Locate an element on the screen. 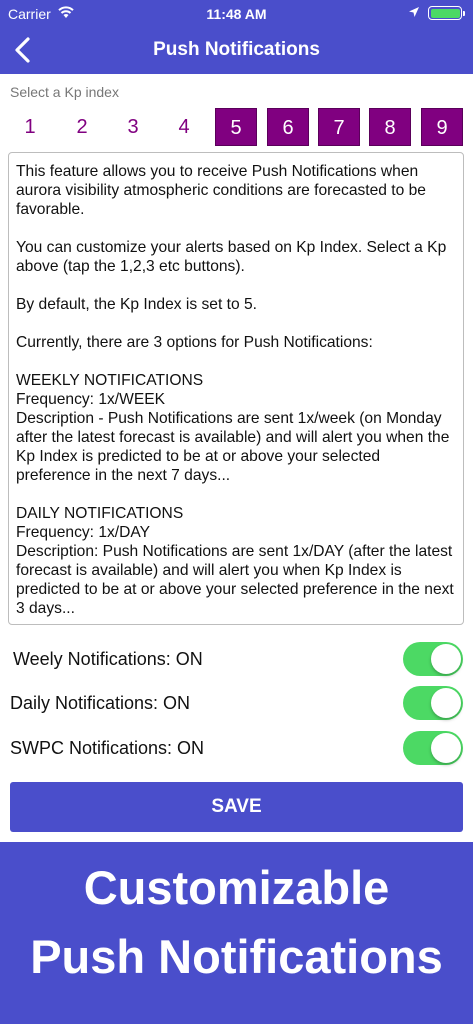 The height and width of the screenshot is (1024, 473). promo-line-2: Push Notifications is located at coordinates (236, 956).